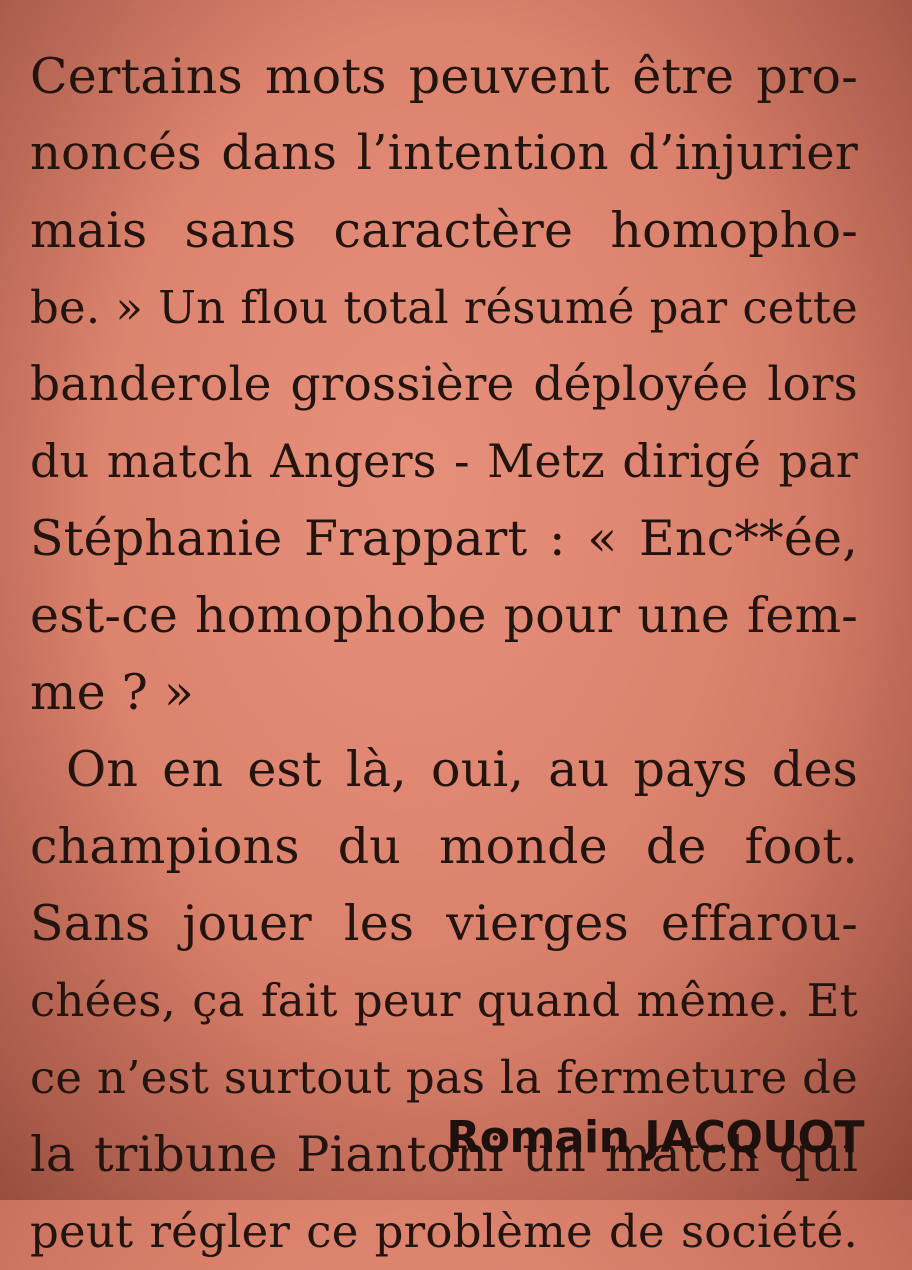  What do you see at coordinates (444, 76) in the screenshot?
I see `text-line: Certains mots peuvent être pro-` at bounding box center [444, 76].